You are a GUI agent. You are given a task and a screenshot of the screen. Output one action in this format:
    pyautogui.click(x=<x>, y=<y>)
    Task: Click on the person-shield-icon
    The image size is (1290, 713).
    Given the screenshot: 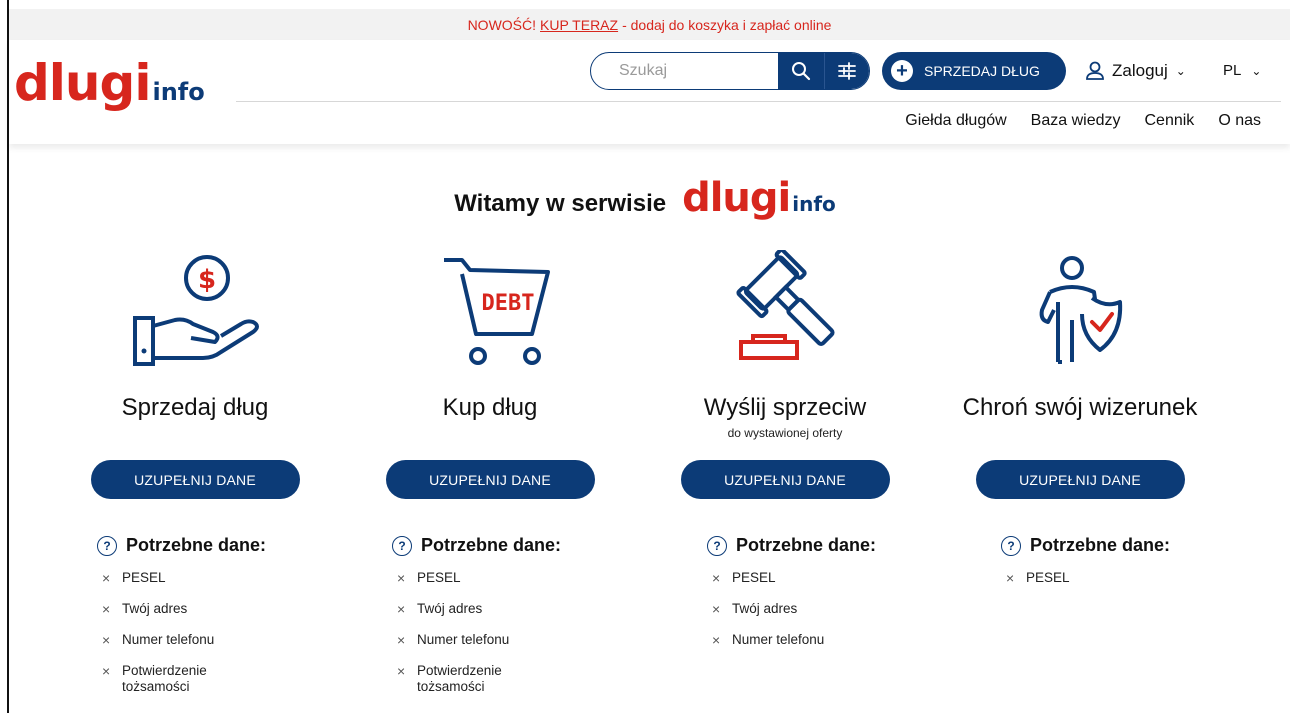 What is the action you would take?
    pyautogui.click(x=1081, y=310)
    